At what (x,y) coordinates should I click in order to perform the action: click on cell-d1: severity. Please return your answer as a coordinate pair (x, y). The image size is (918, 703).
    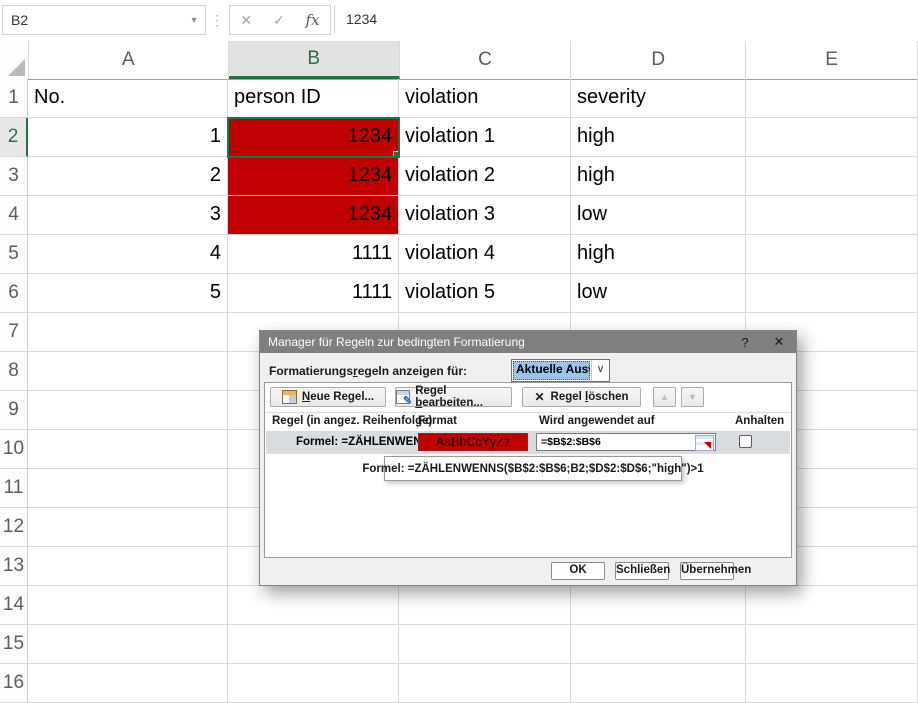
    Looking at the image, I should click on (658, 98).